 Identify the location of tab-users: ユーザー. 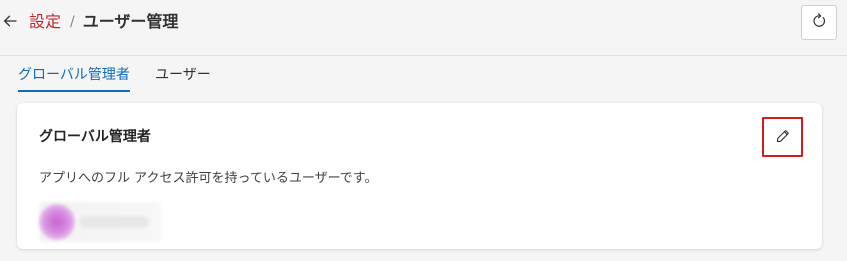
(183, 75).